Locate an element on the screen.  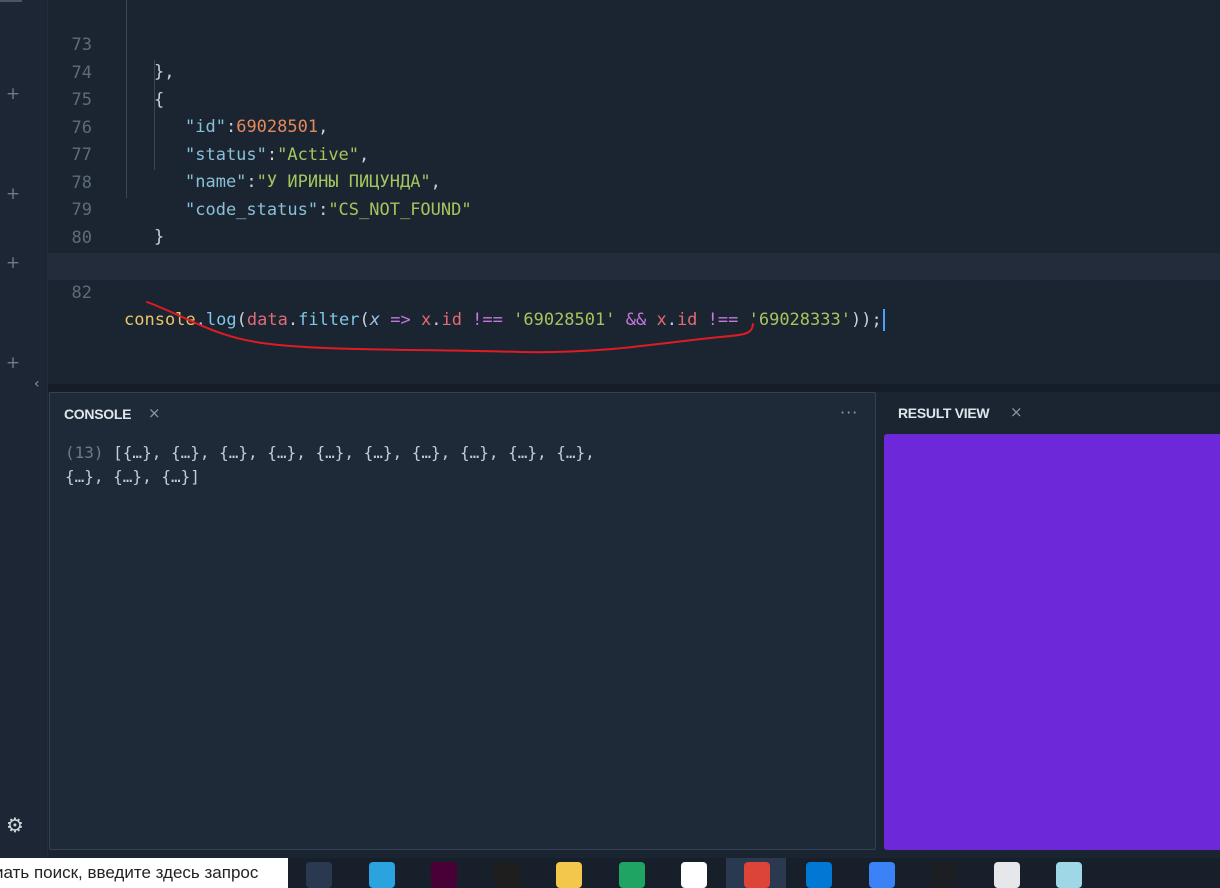
code-line-75: 75 "id":69028501, is located at coordinates (634, 98).